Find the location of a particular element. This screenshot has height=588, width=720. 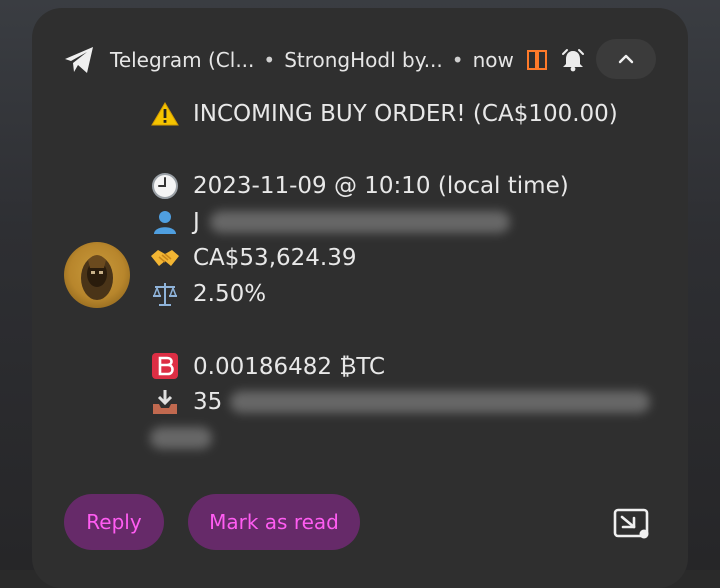

warning-icon is located at coordinates (165, 114).